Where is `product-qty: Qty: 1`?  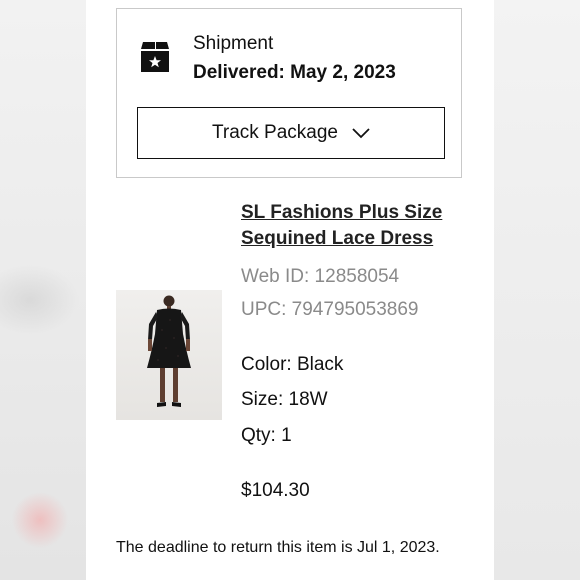
product-qty: Qty: 1 is located at coordinates (266, 435).